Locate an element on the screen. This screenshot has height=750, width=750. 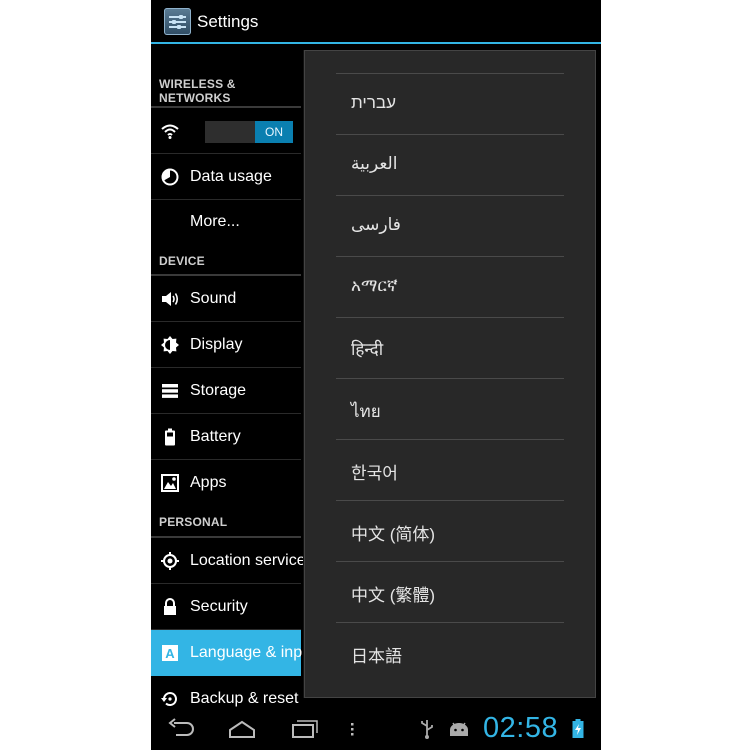
keyboard-a-icon: A is located at coordinates (170, 653).